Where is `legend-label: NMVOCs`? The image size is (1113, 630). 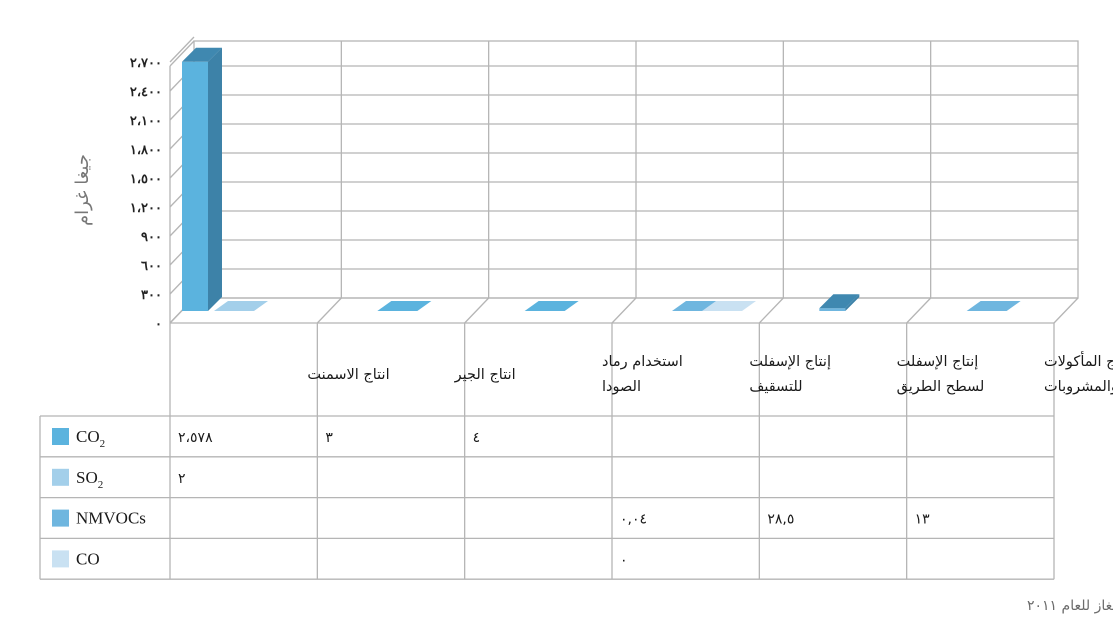 legend-label: NMVOCs is located at coordinates (111, 518).